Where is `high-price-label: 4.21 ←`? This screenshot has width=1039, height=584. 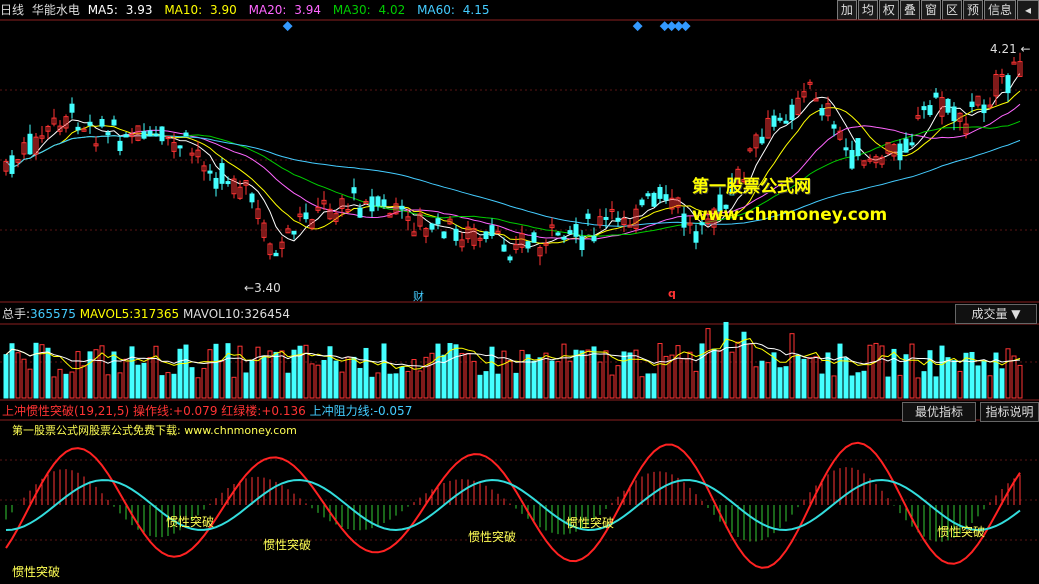
high-price-label: 4.21 ← is located at coordinates (1010, 49).